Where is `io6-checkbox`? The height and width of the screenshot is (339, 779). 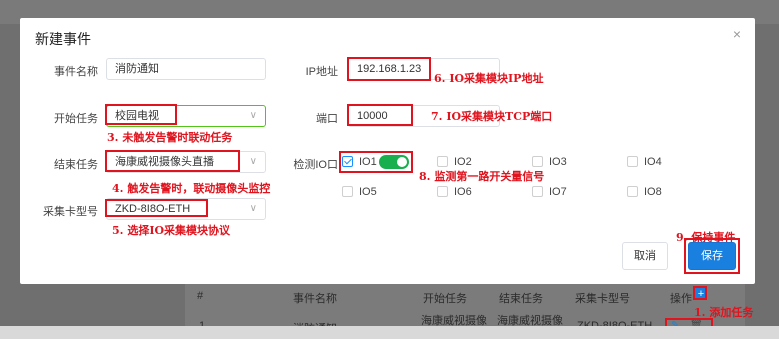
io6-checkbox is located at coordinates (442, 191).